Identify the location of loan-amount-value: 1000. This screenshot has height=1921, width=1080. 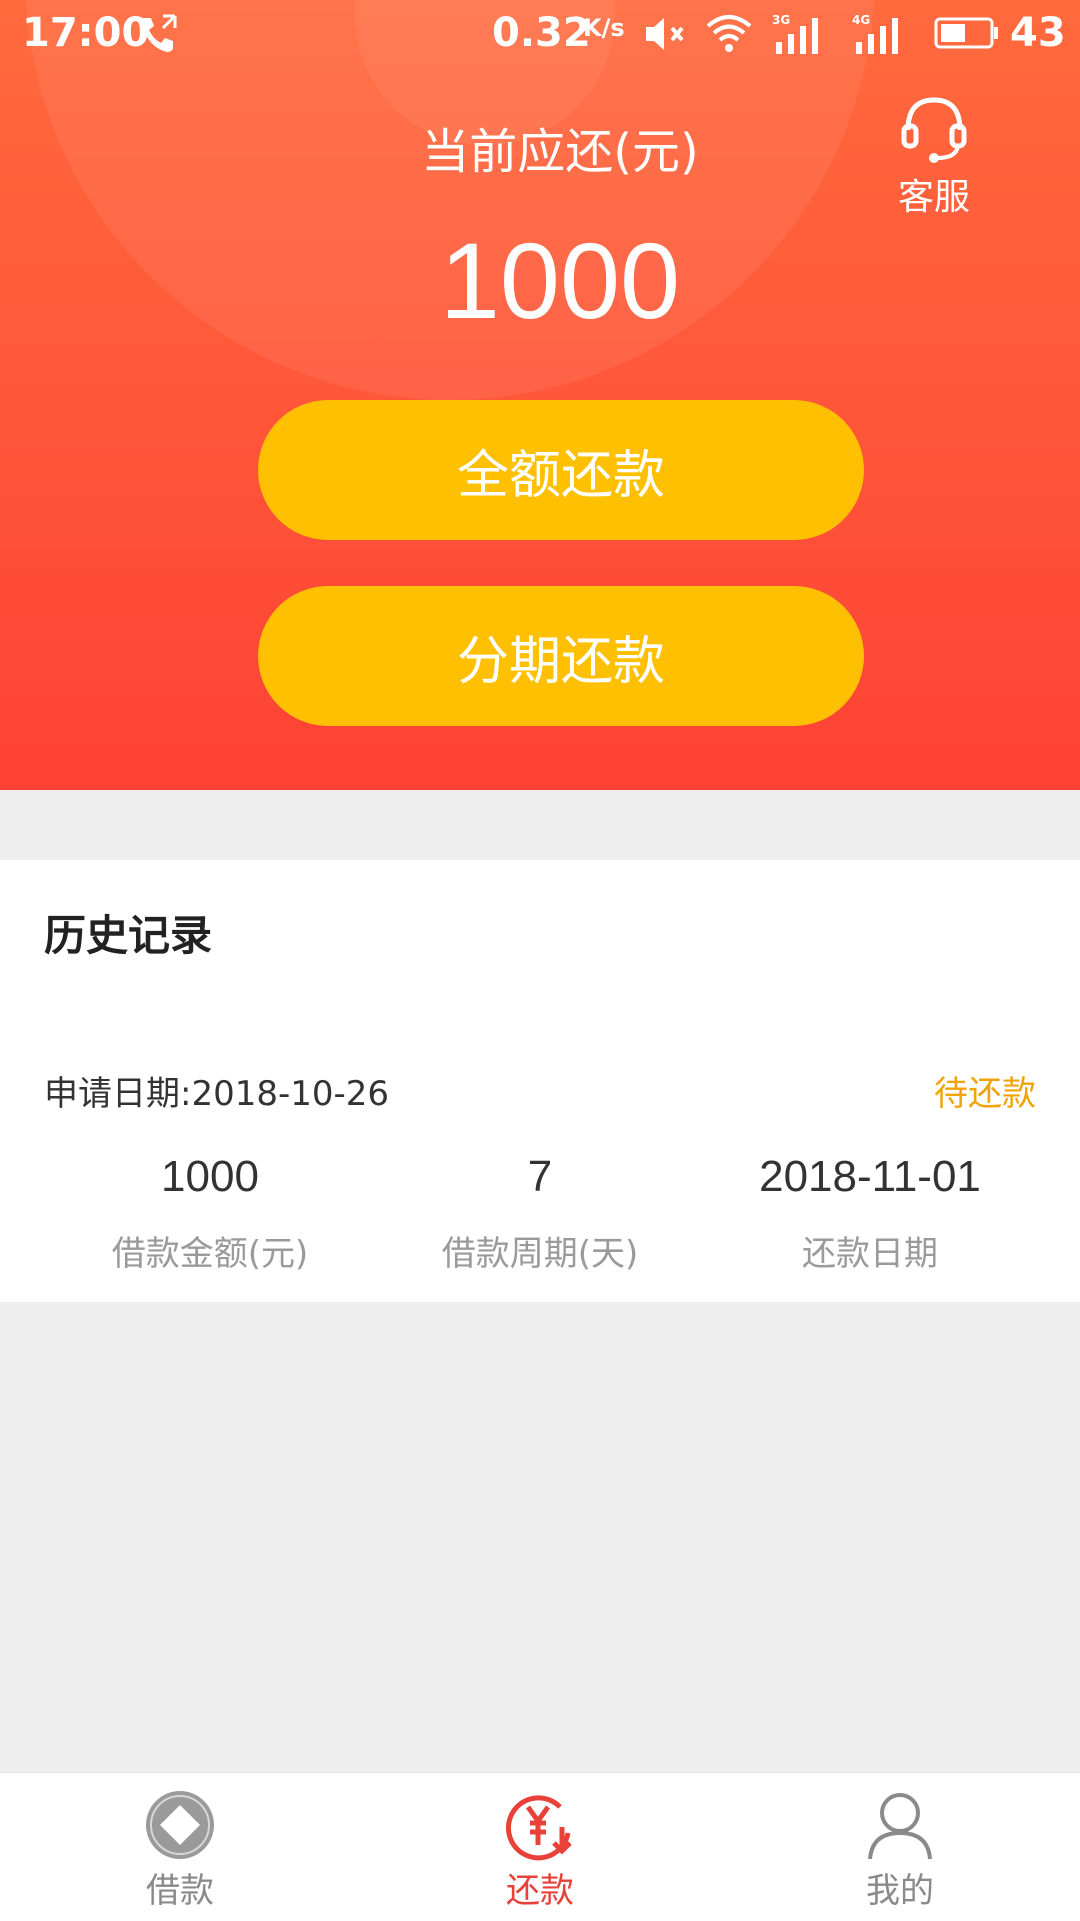
(210, 1176).